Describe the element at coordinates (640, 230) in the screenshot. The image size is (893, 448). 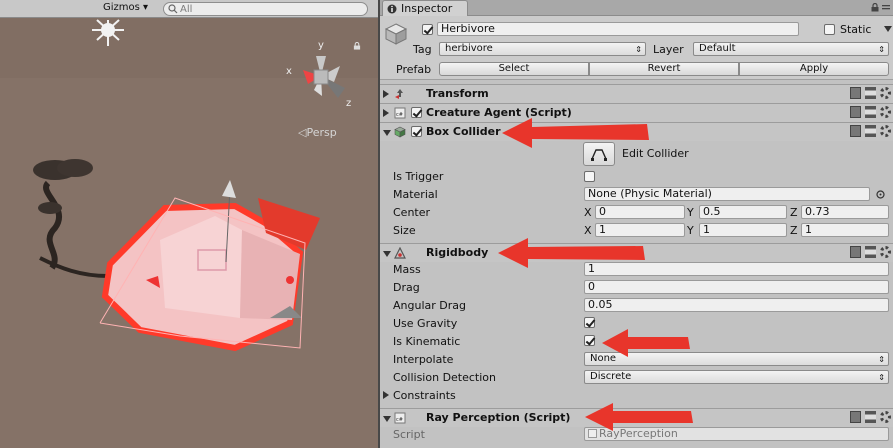
I see `size-x-field: 1` at that location.